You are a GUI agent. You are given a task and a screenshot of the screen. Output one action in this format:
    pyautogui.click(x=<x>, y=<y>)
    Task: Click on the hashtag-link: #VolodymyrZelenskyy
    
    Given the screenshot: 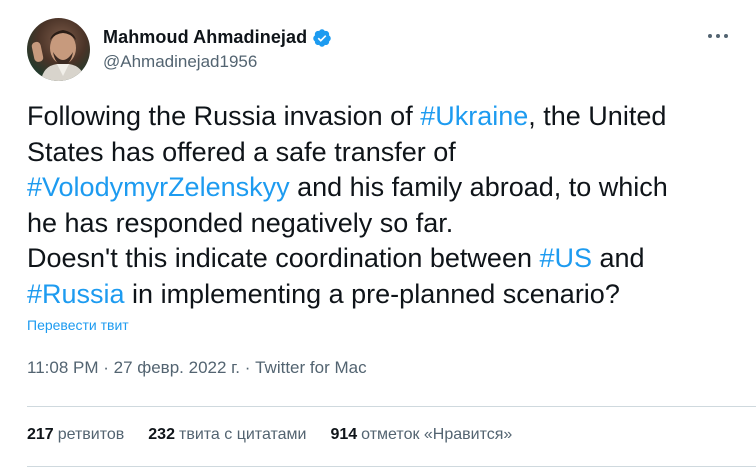 What is the action you would take?
    pyautogui.click(x=158, y=187)
    